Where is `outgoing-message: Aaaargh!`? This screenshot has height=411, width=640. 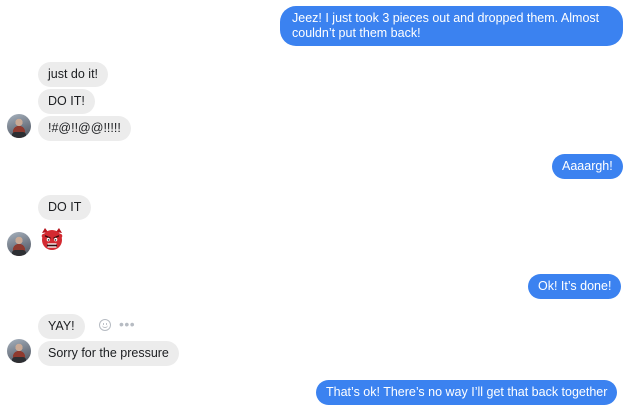 outgoing-message: Aaaargh! is located at coordinates (587, 166).